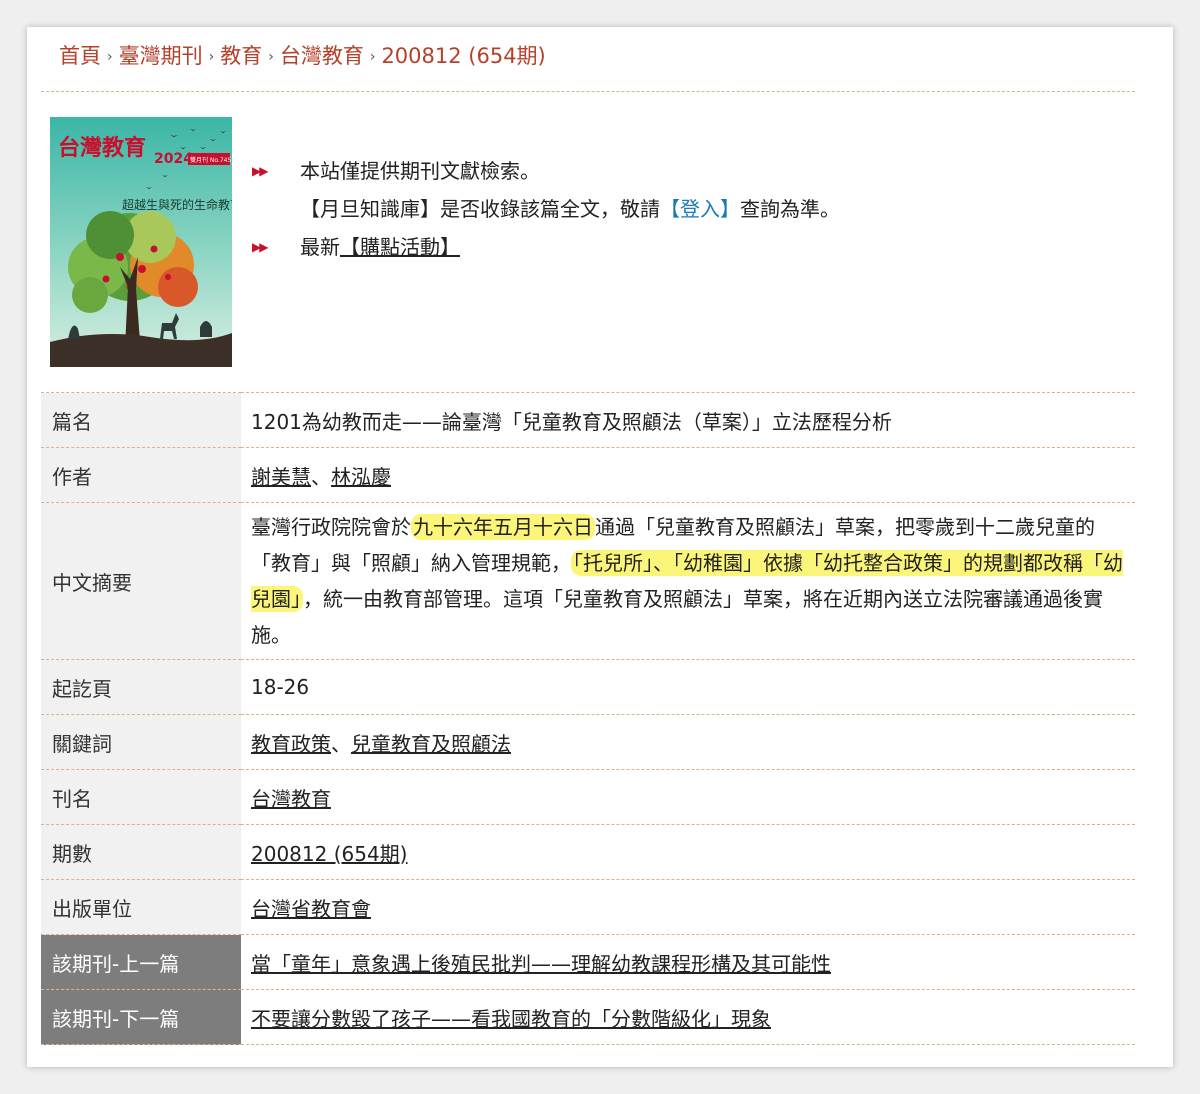  I want to click on next-article-link: 不要讓分數毀了孩子——看我國教育的「分數階級化」現象, so click(511, 1019).